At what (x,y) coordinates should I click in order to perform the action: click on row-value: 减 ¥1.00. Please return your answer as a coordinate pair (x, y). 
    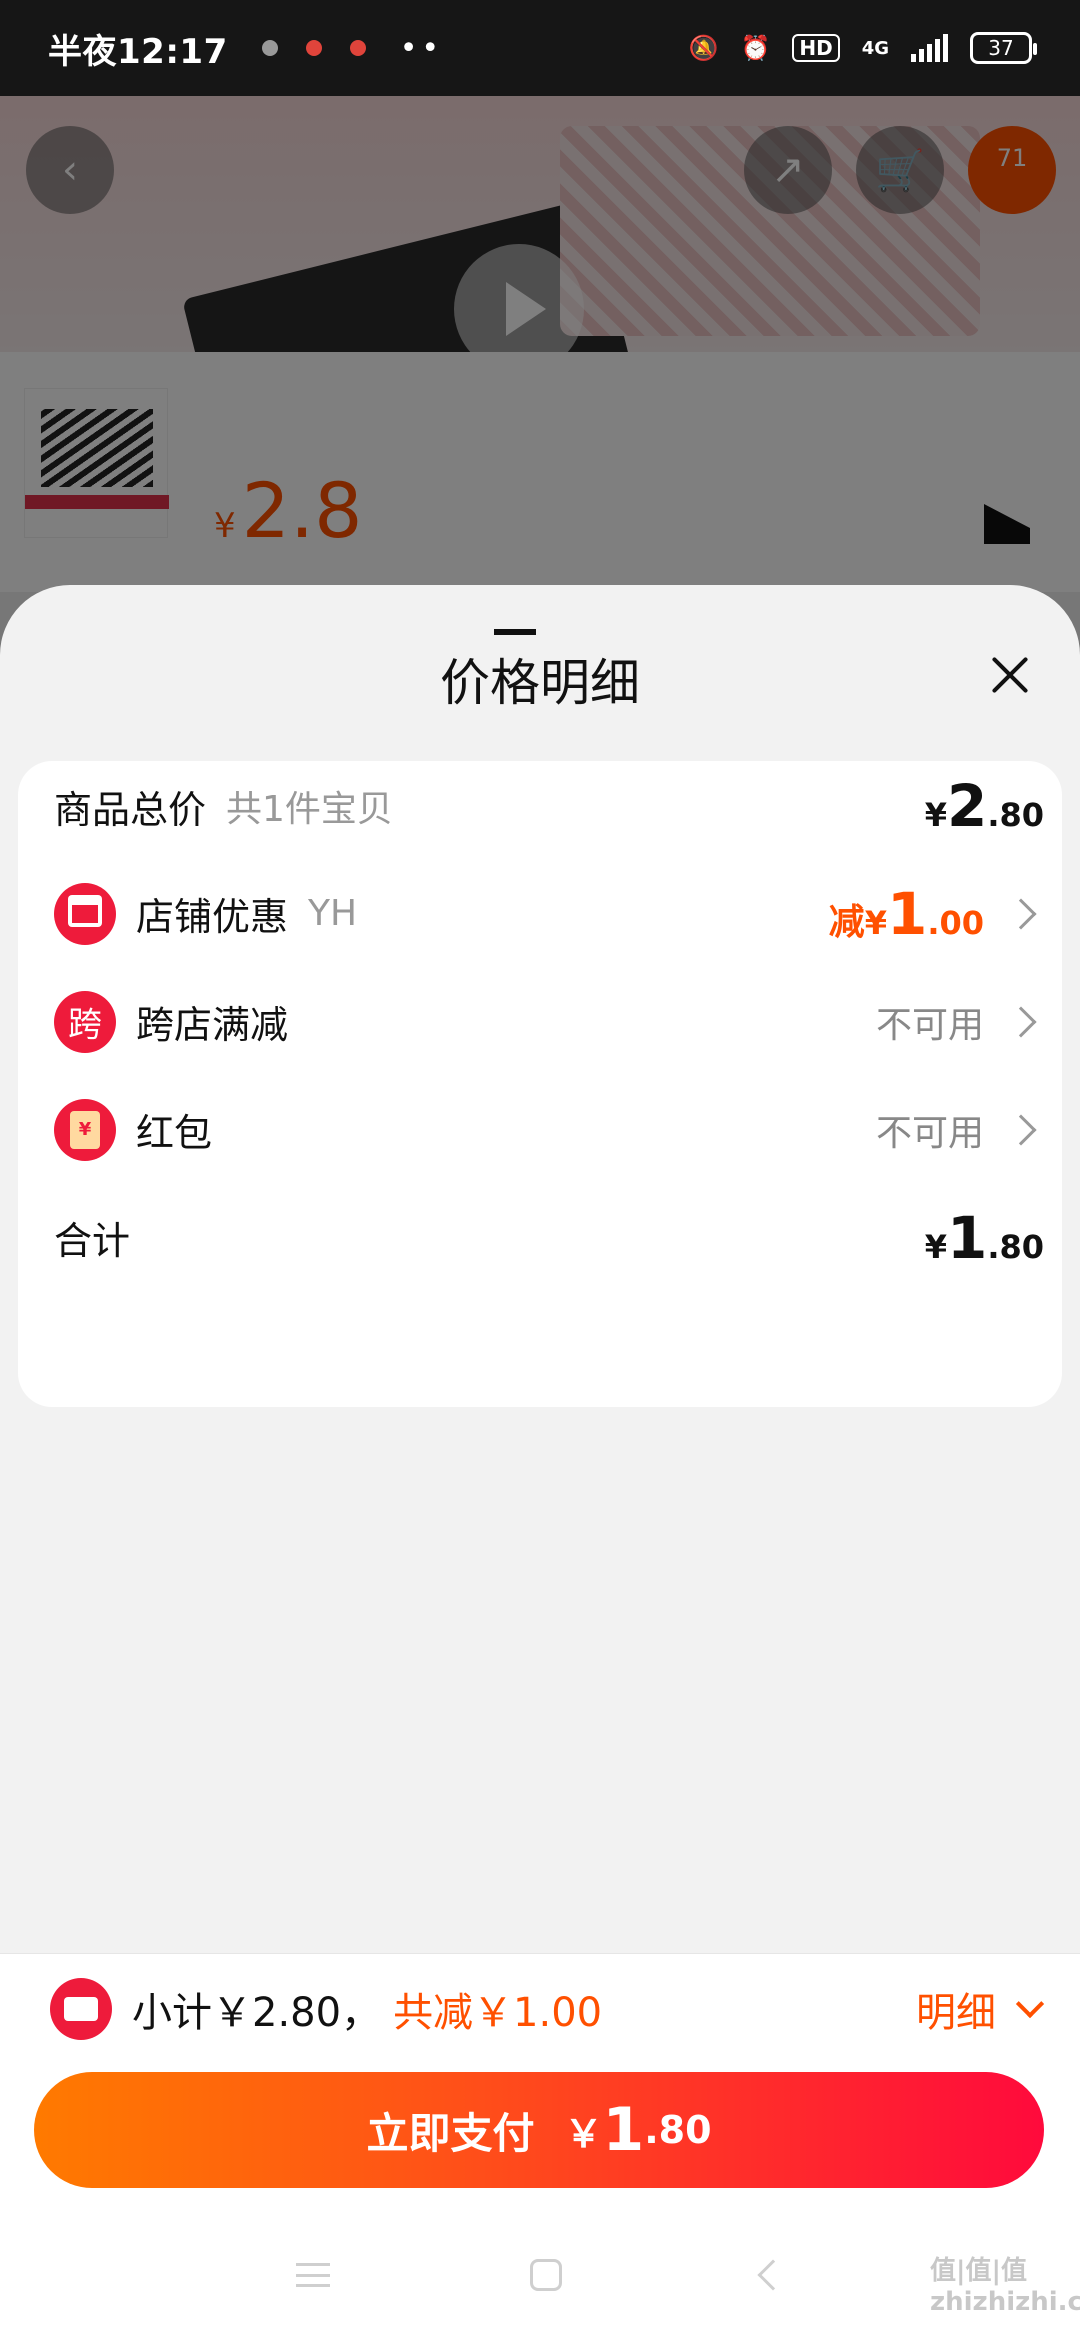
    Looking at the image, I should click on (906, 914).